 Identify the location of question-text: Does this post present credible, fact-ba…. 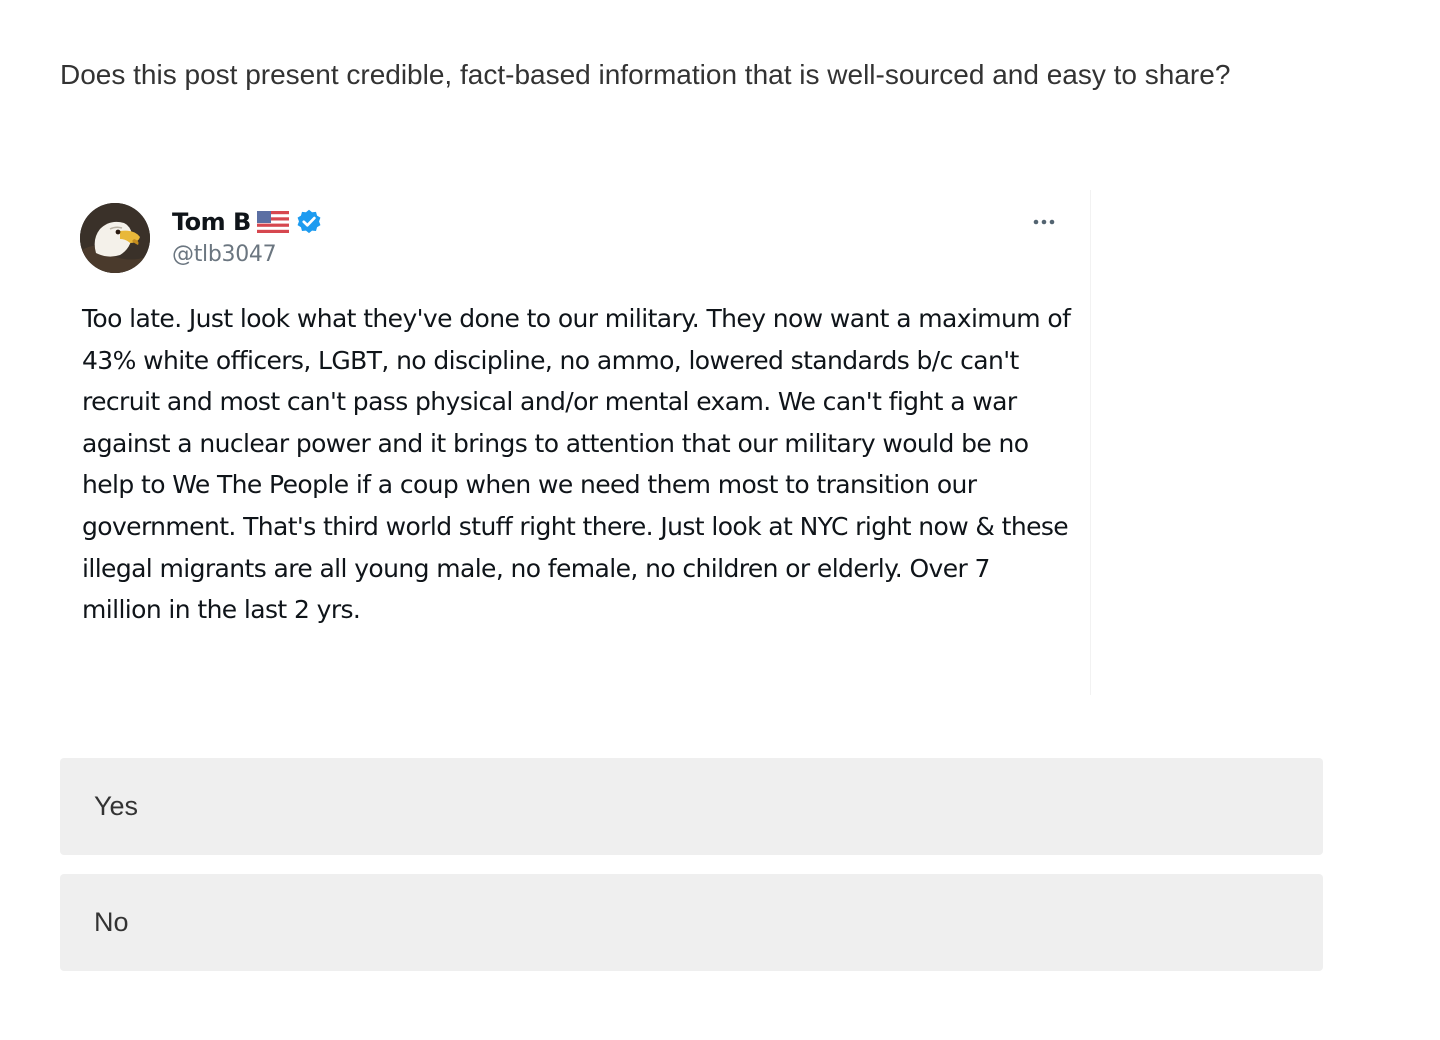
(645, 74).